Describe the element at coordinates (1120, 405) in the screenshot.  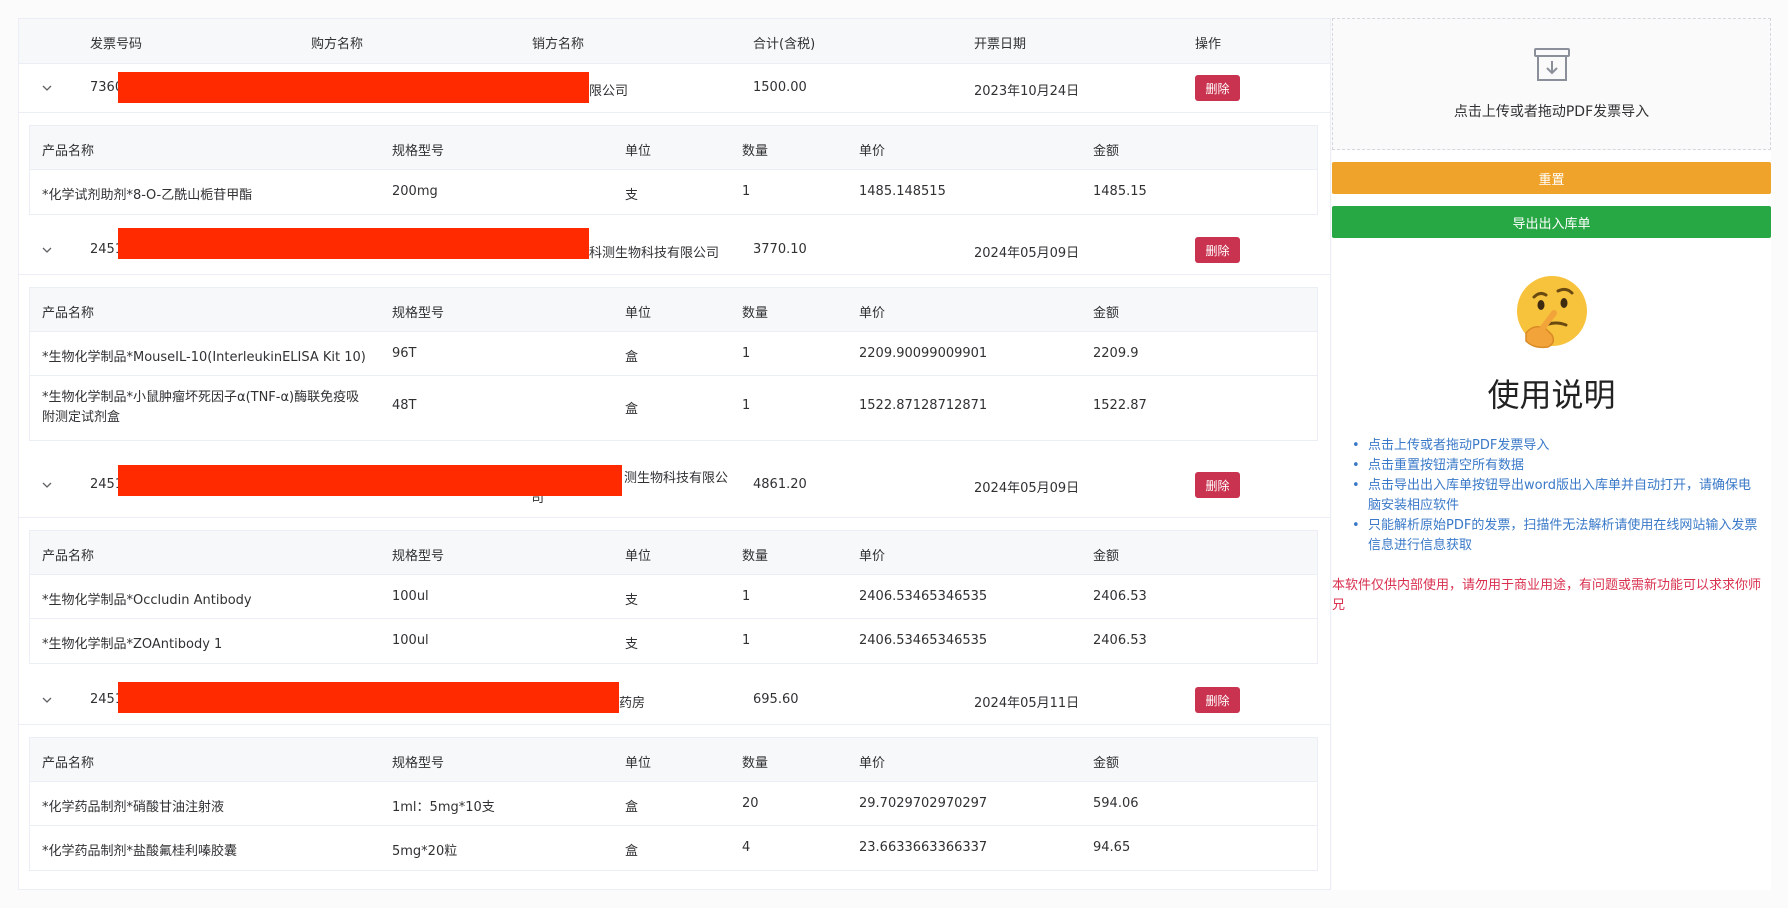
I see `item-amount: 1522.87` at that location.